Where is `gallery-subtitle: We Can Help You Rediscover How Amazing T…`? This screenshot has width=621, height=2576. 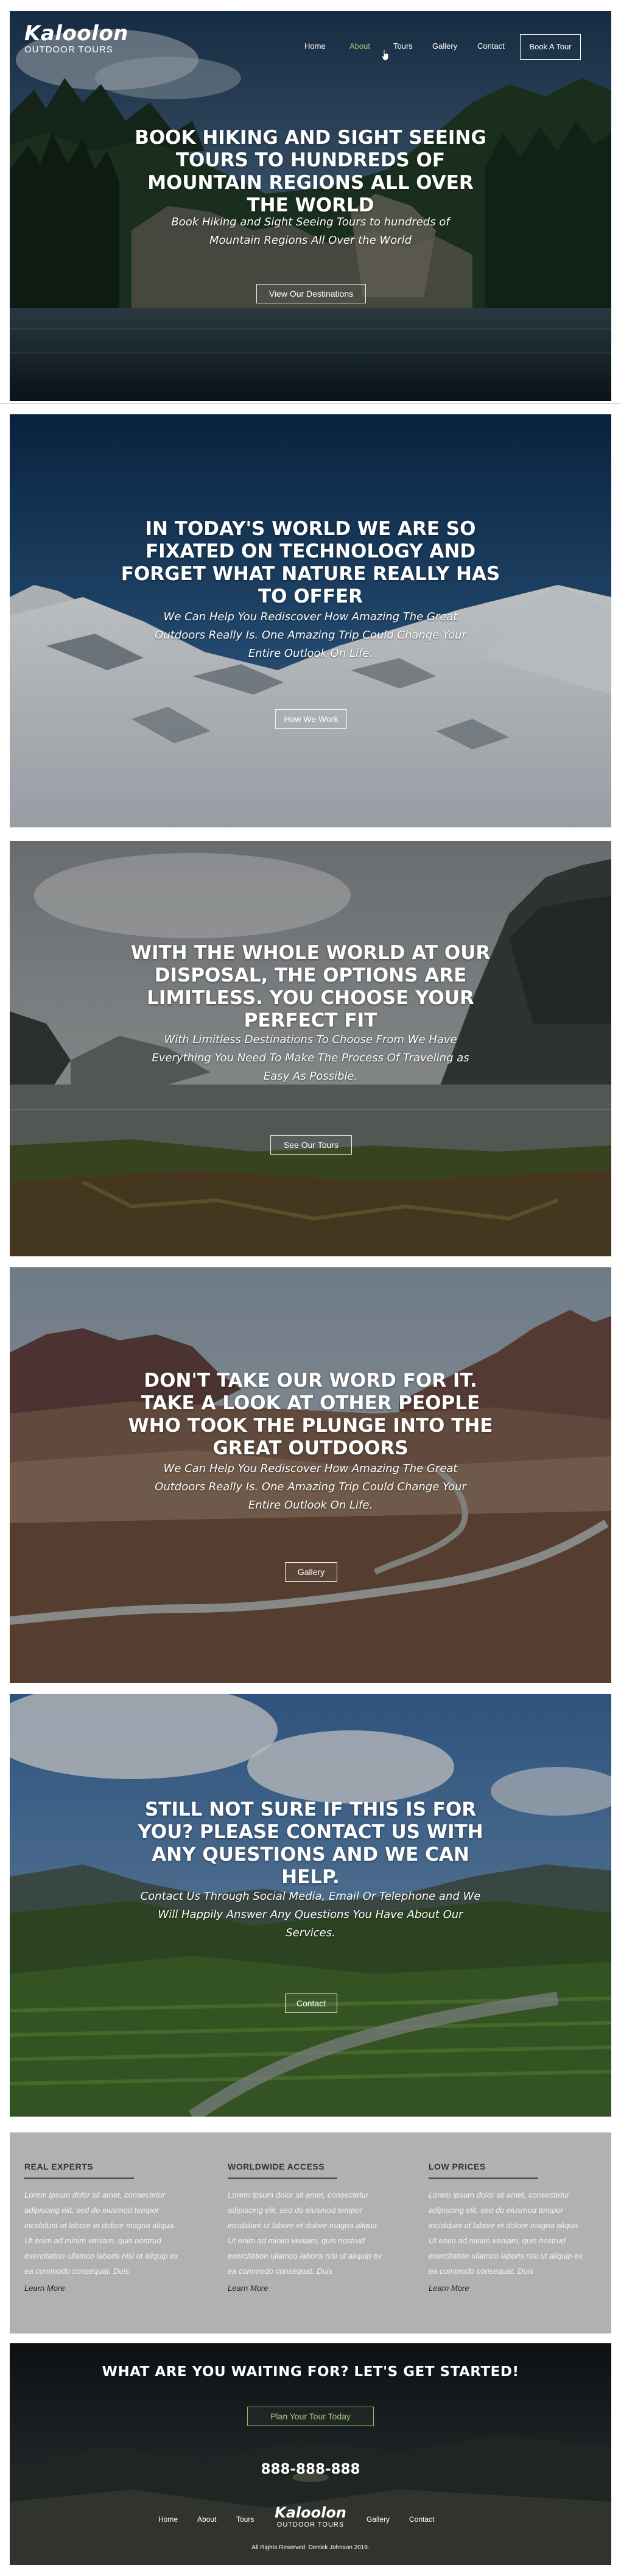
gallery-subtitle: We Can Help You Rediscover How Amazing T… is located at coordinates (310, 1487).